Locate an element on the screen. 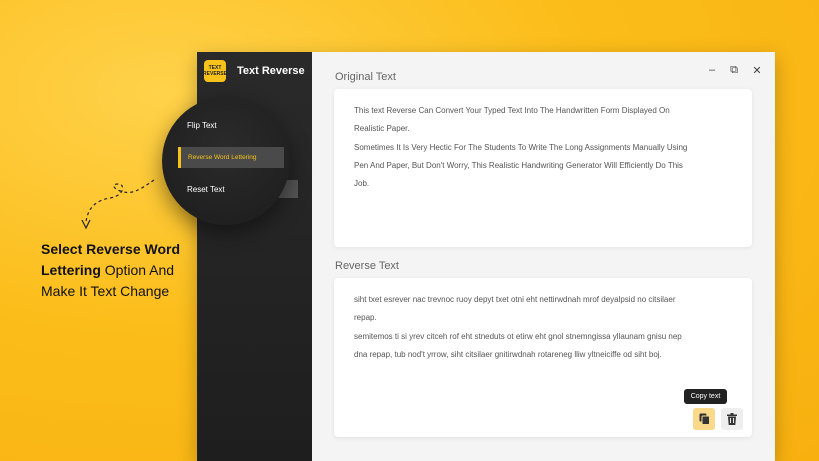 This screenshot has width=819, height=461. original-text-label: Original Text is located at coordinates (365, 77).